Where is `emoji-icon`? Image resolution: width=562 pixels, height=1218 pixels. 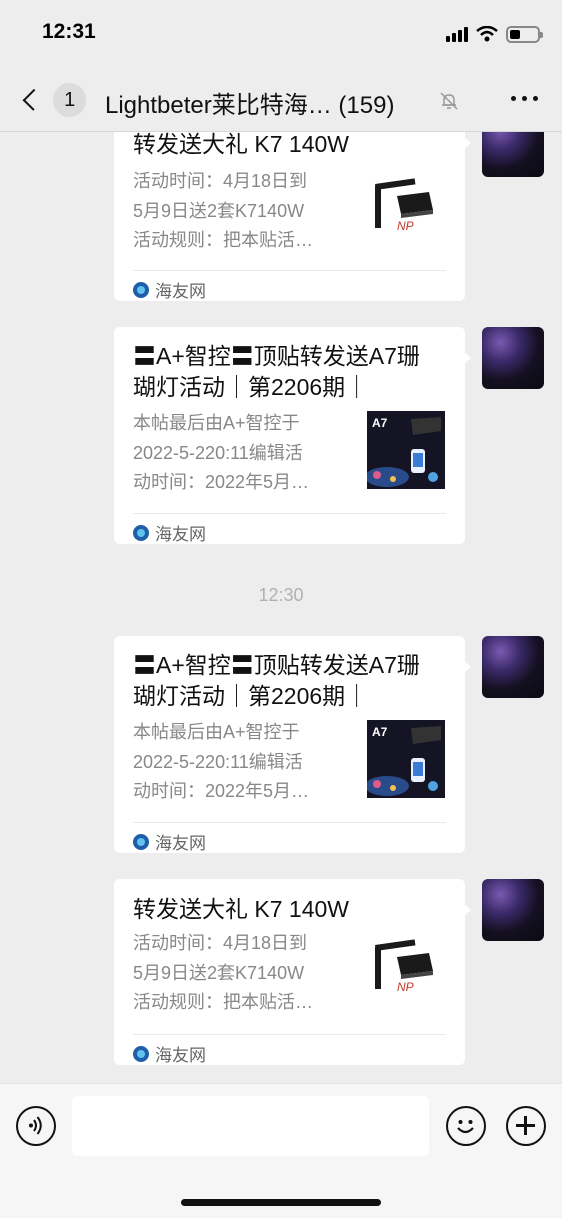 emoji-icon is located at coordinates (465, 1127).